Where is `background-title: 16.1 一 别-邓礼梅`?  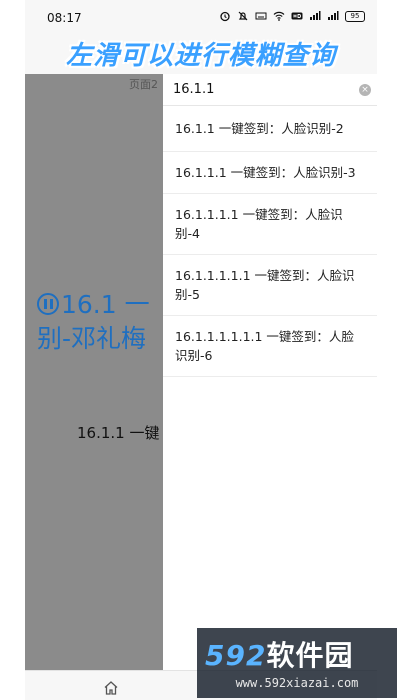 background-title: 16.1 一 别-邓礼梅 is located at coordinates (93, 322).